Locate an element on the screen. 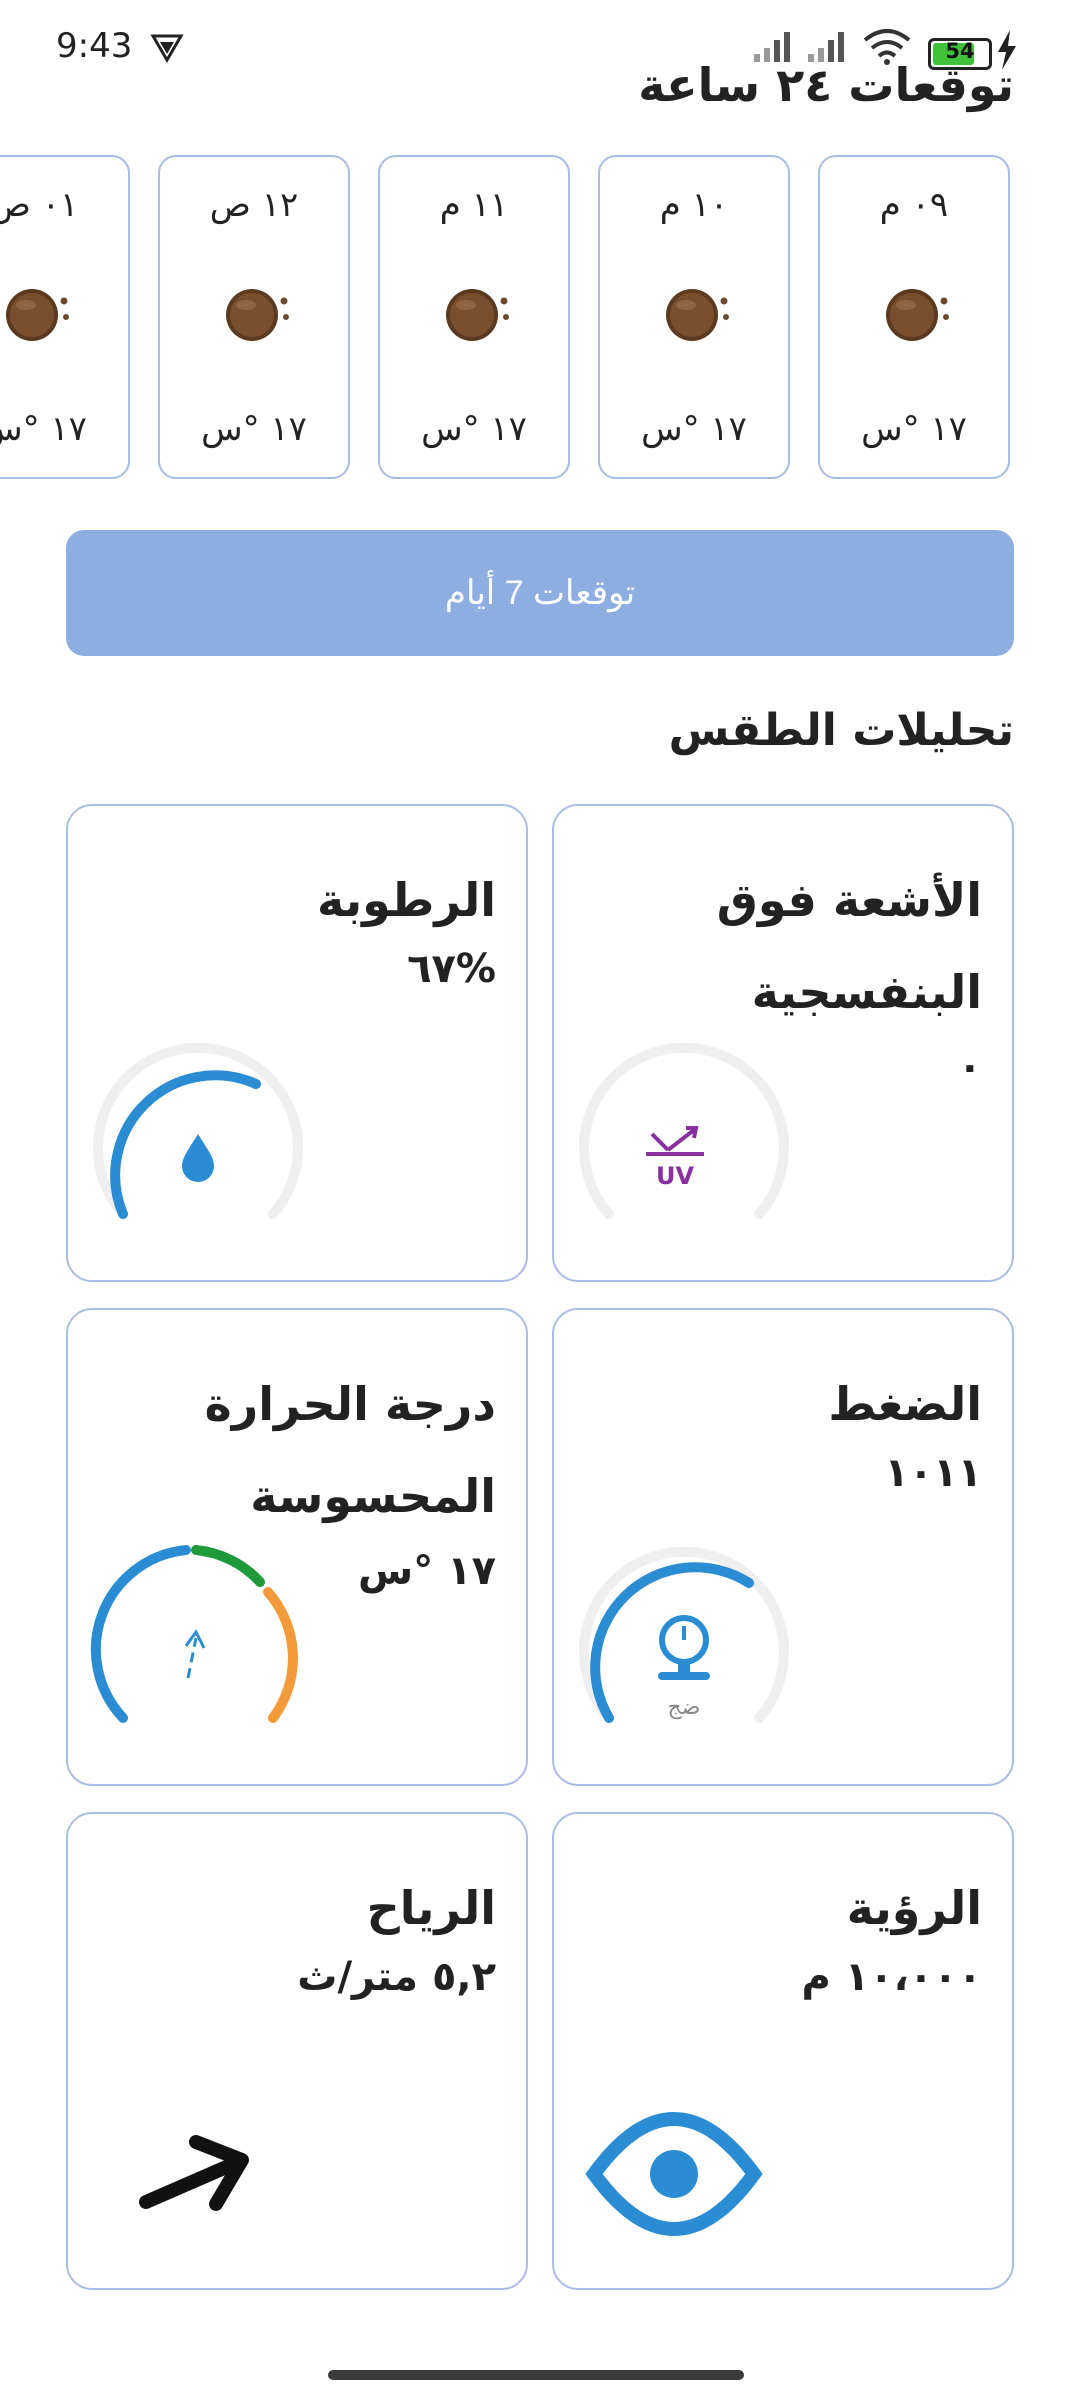 This screenshot has height=2400, width=1080. uv-card: الأشعة فوق البنفسجية ٠ UV is located at coordinates (783, 1043).